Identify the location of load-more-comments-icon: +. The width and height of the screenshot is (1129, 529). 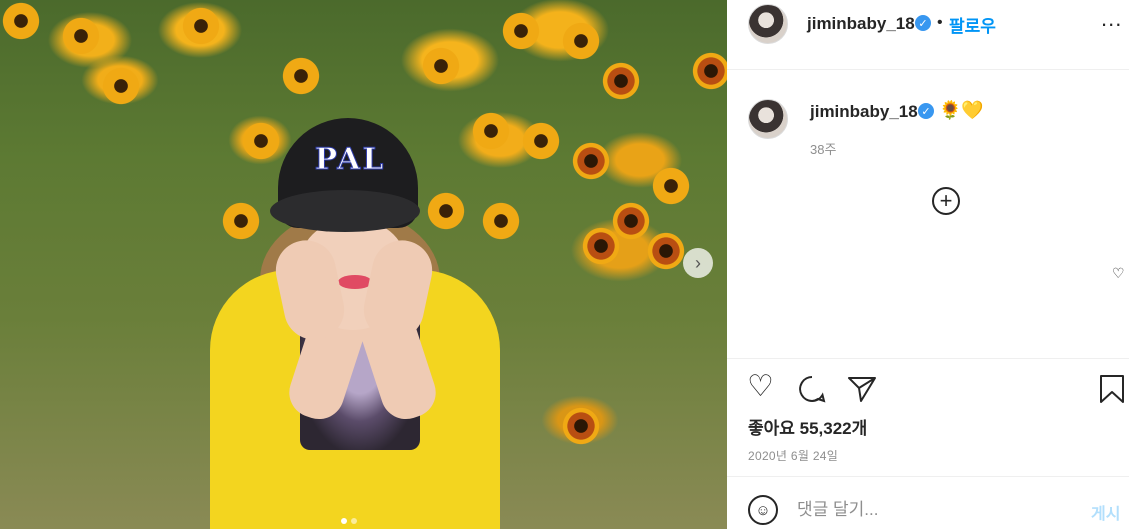
(946, 201).